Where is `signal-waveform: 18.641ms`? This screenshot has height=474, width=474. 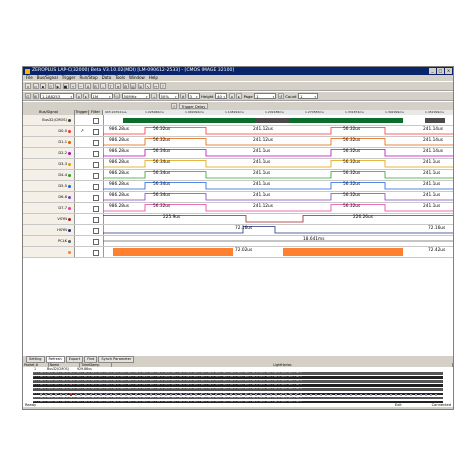 signal-waveform: 18.641ms is located at coordinates (278, 241).